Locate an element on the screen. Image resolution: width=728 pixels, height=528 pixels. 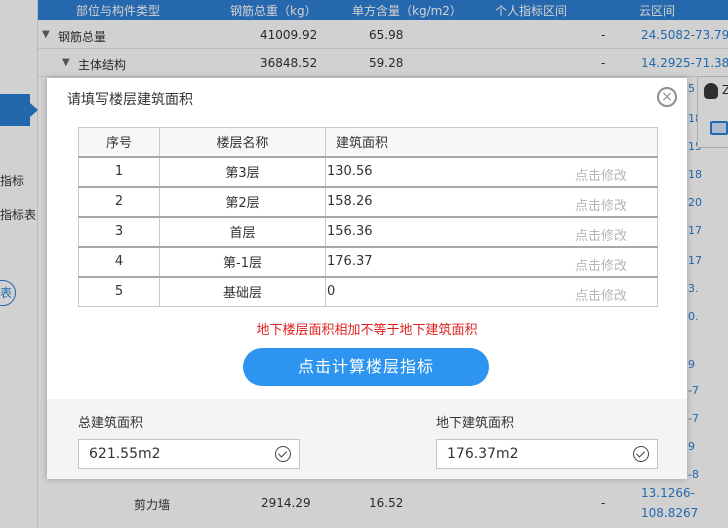
underground-area-label: 地下建筑面积 is located at coordinates (475, 423).